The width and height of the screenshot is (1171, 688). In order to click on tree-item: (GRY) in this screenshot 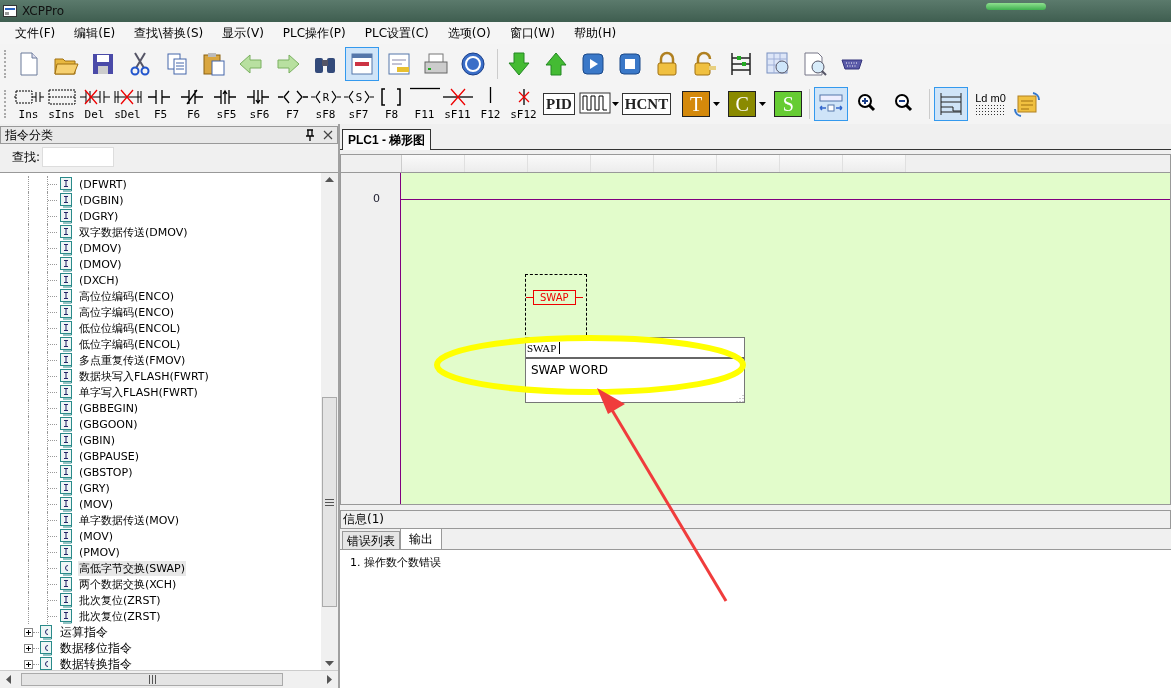, I will do `click(94, 488)`.